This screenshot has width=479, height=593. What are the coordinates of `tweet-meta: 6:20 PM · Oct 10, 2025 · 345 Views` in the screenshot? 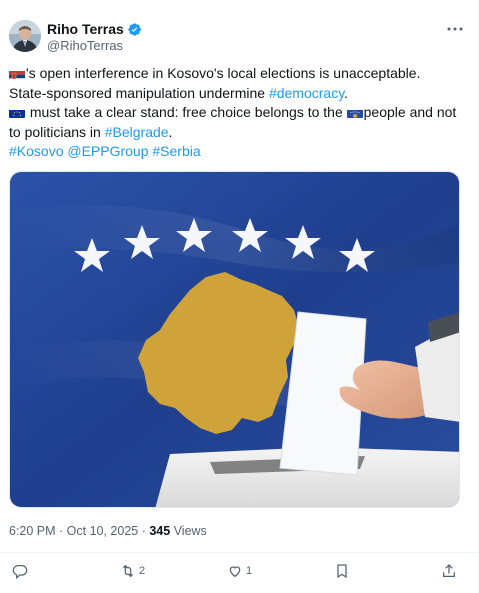 It's located at (108, 531).